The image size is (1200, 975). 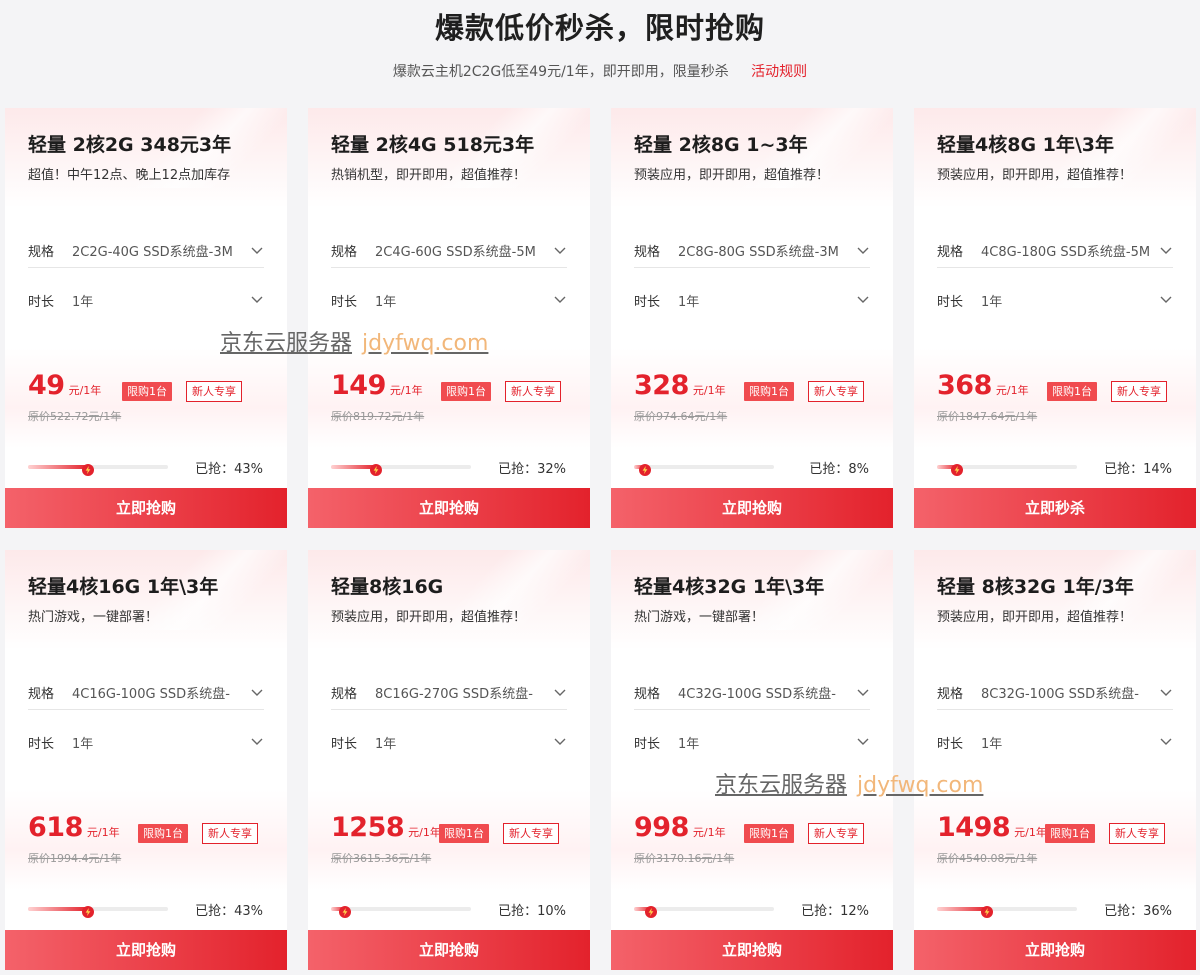 I want to click on price-row: 1258 元/1年, so click(x=386, y=827).